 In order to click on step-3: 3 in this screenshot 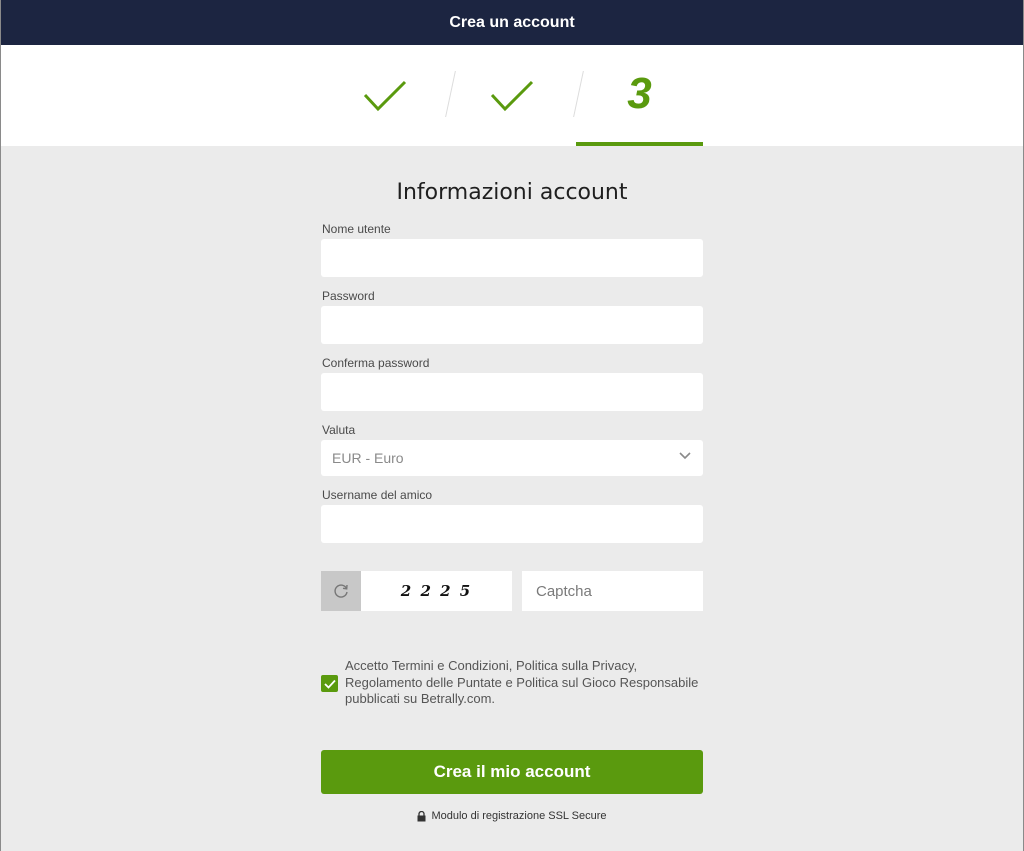, I will do `click(638, 95)`.